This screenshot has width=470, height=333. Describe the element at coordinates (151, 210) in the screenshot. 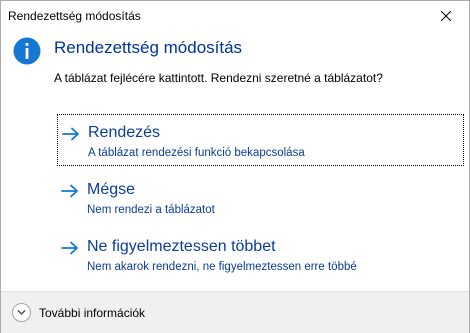

I see `command-link-note: Nem rendezi a táblázatot` at that location.